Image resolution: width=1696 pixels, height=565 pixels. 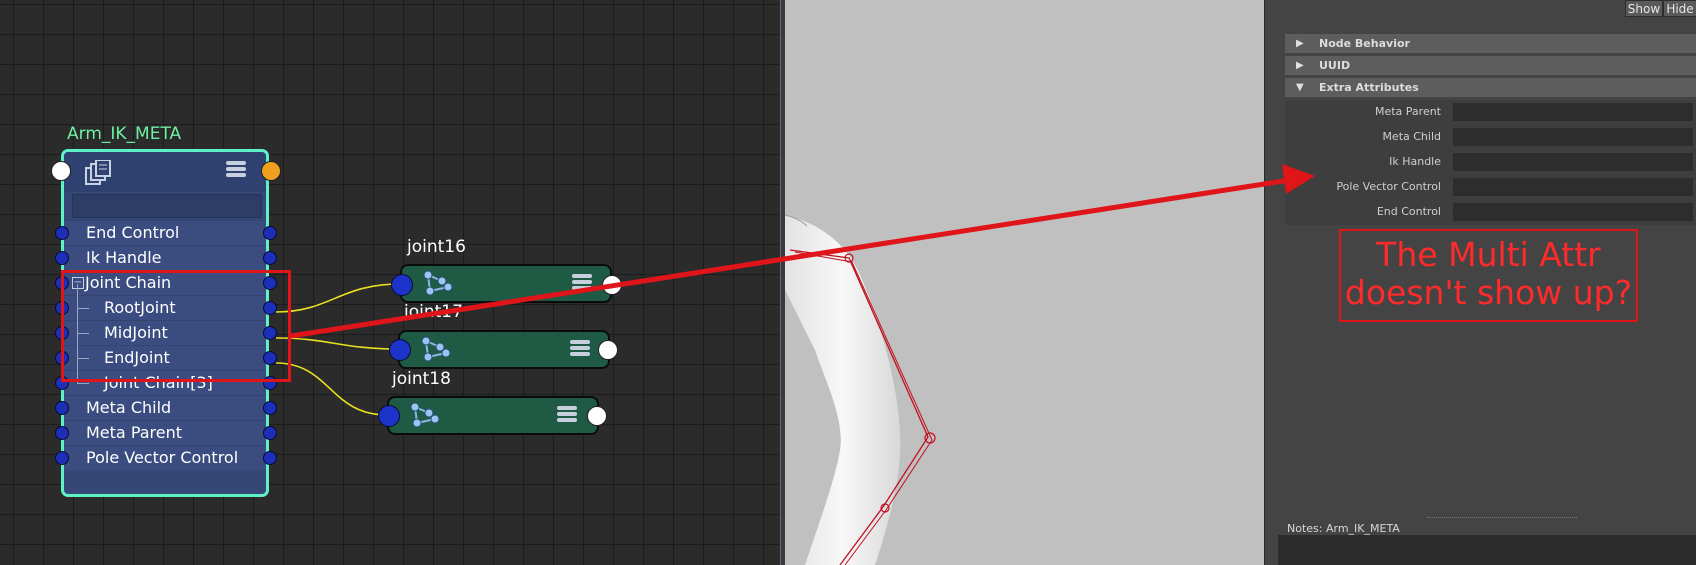 What do you see at coordinates (1488, 292) in the screenshot?
I see `annotation-line-2: doesn't show up?` at bounding box center [1488, 292].